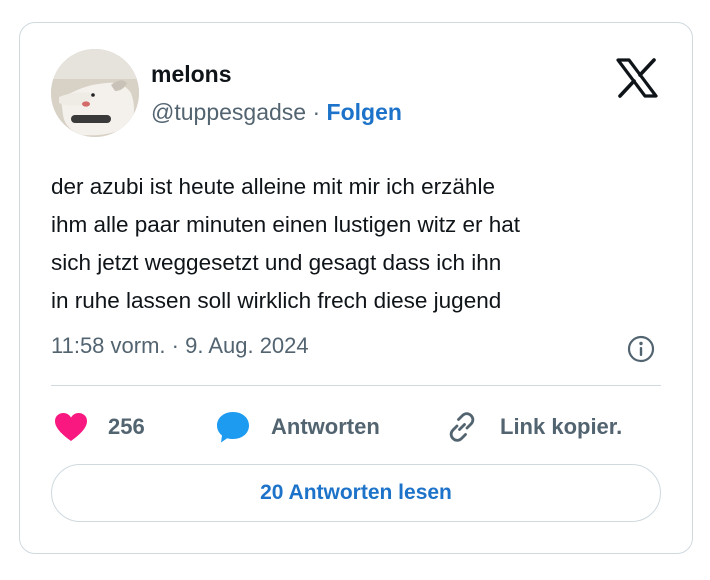 The height and width of the screenshot is (580, 710). What do you see at coordinates (462, 427) in the screenshot?
I see `link-icon` at bounding box center [462, 427].